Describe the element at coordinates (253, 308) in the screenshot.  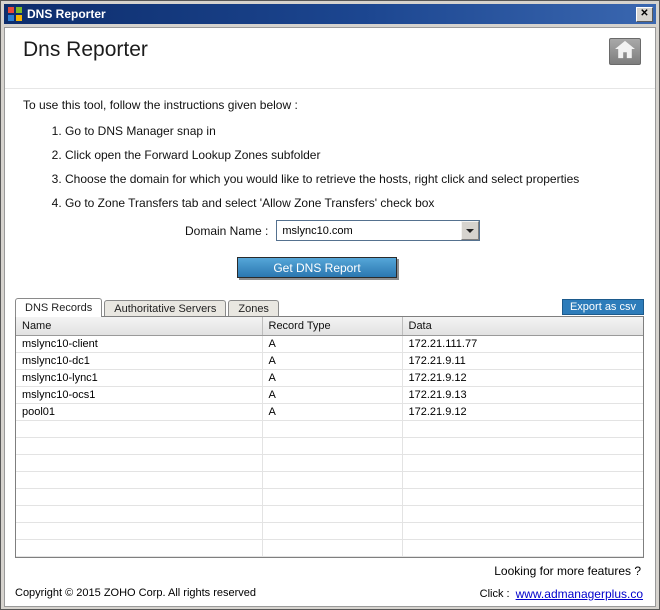
I see `tab-zones: Zones` at that location.